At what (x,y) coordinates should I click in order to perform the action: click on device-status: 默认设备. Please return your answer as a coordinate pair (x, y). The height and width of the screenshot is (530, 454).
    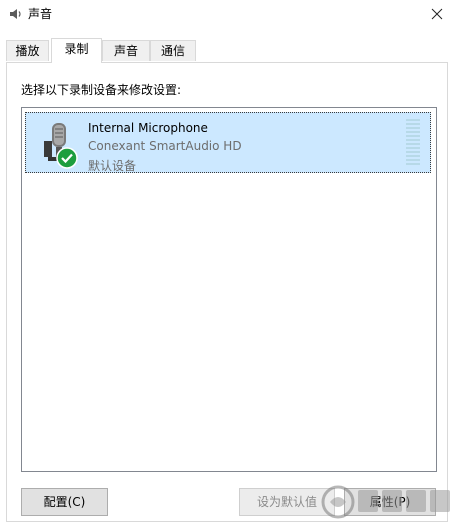
    Looking at the image, I should click on (112, 166).